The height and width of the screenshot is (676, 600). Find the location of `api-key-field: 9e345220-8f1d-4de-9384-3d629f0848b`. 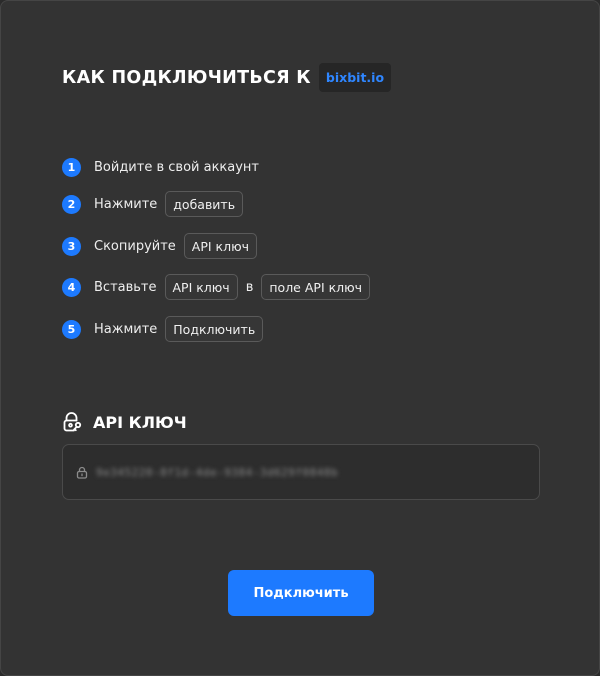

api-key-field: 9e345220-8f1d-4de-9384-3d629f0848b is located at coordinates (301, 472).